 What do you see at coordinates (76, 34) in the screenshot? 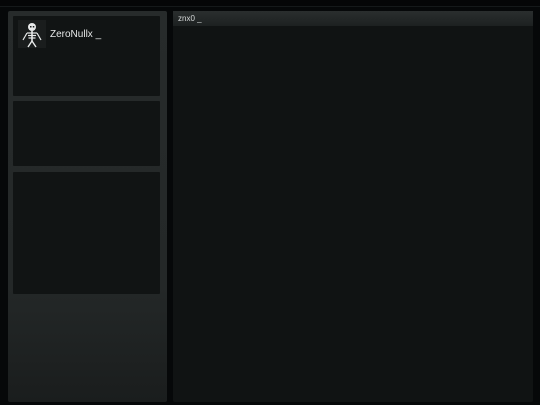
I see `username: ZeroNullx _` at bounding box center [76, 34].